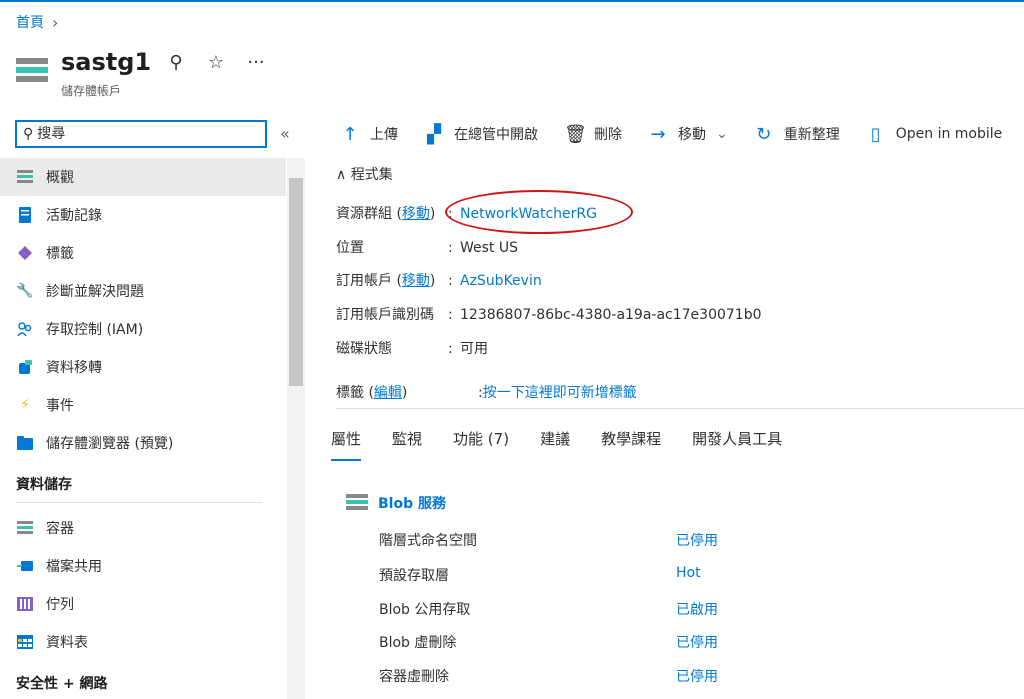  What do you see at coordinates (425, 610) in the screenshot?
I see `prop-label: Blob 公用存取` at bounding box center [425, 610].